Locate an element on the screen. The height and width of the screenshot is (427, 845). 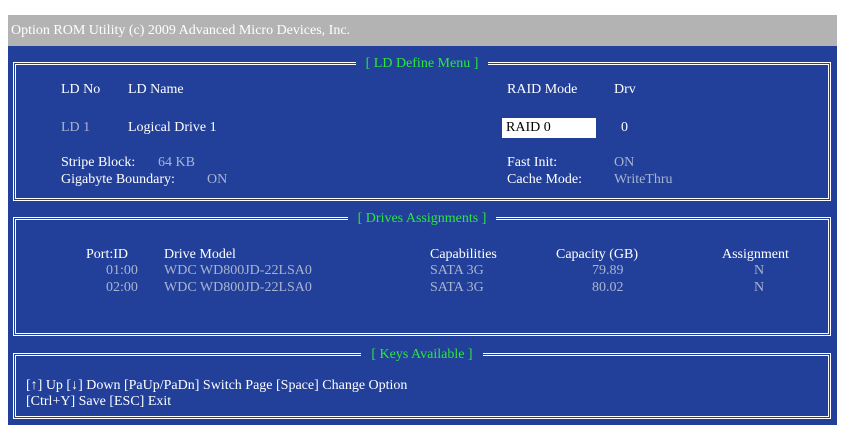
capacity-header: Capacity (GB) is located at coordinates (597, 254).